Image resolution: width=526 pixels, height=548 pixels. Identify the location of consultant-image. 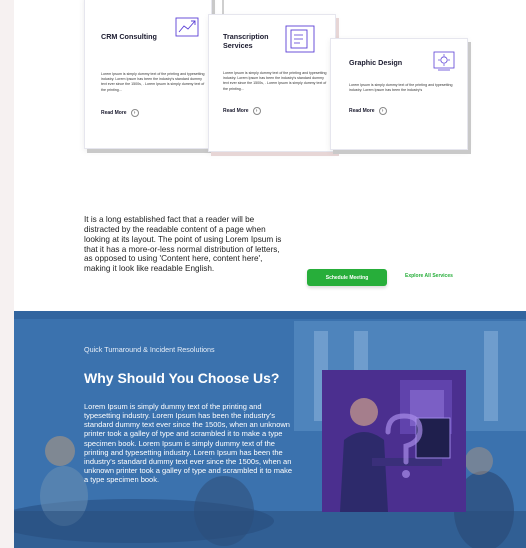
(394, 441).